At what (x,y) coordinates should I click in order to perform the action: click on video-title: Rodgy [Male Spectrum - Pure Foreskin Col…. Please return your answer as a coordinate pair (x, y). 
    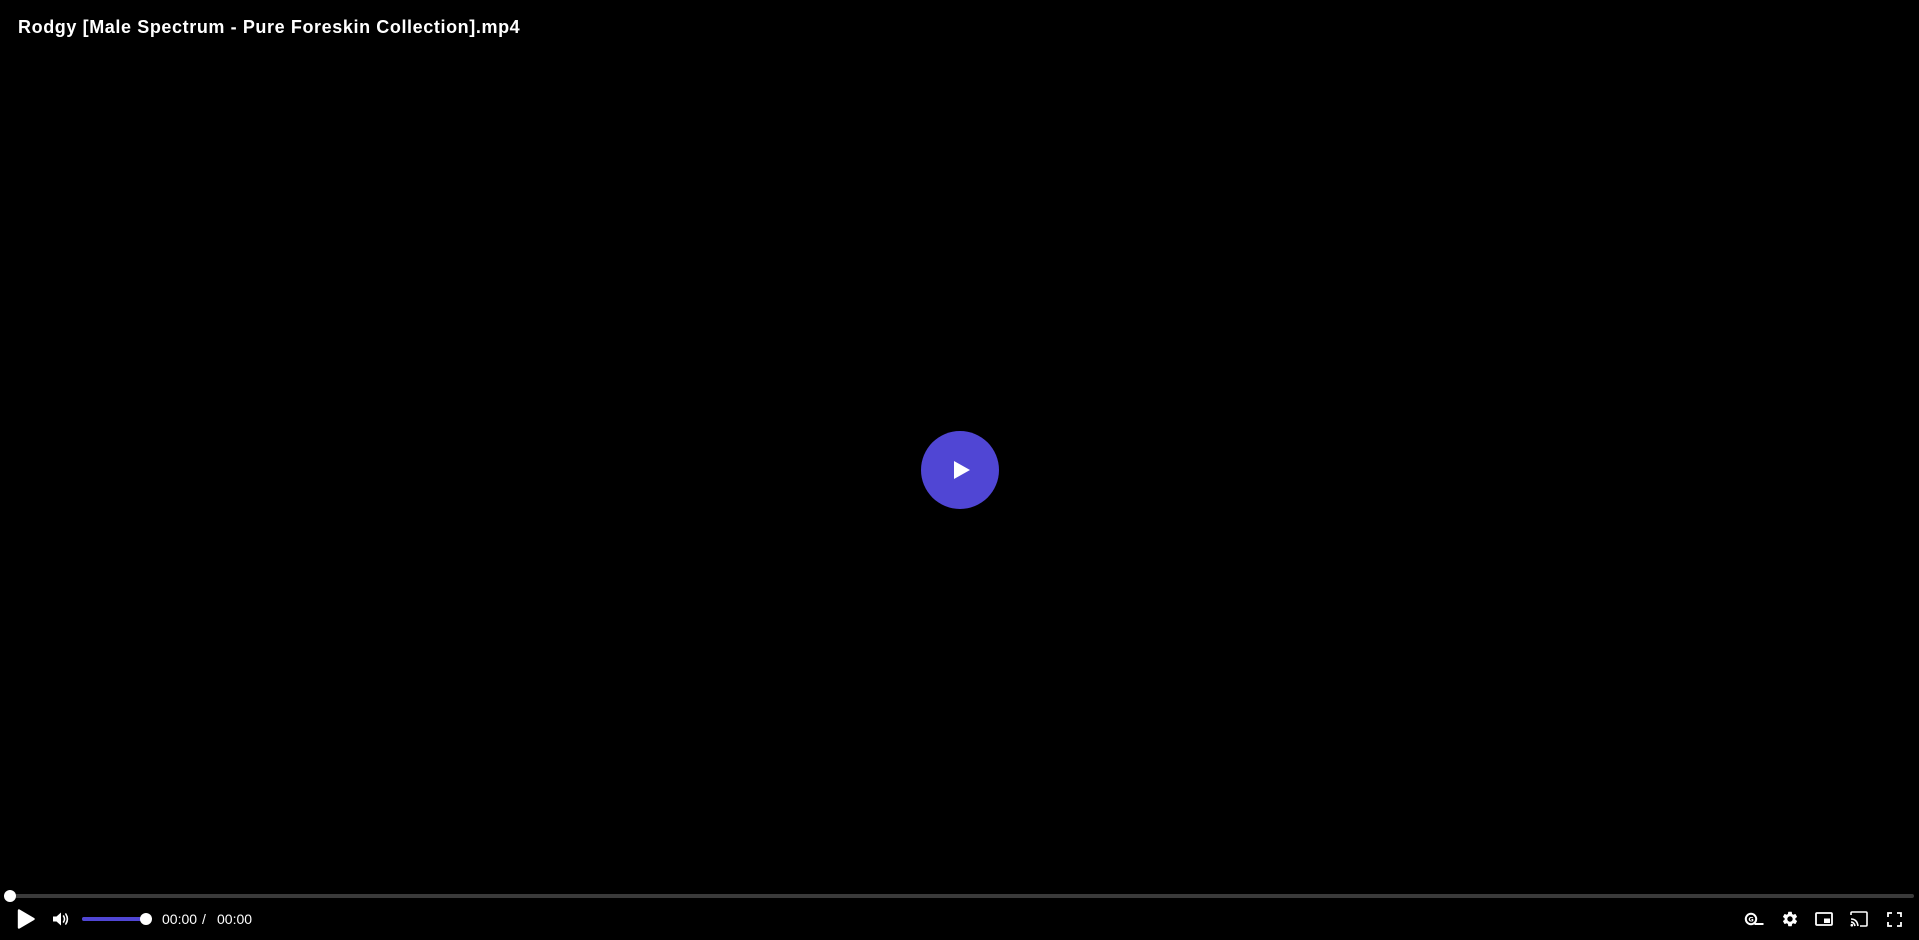
    Looking at the image, I should click on (269, 27).